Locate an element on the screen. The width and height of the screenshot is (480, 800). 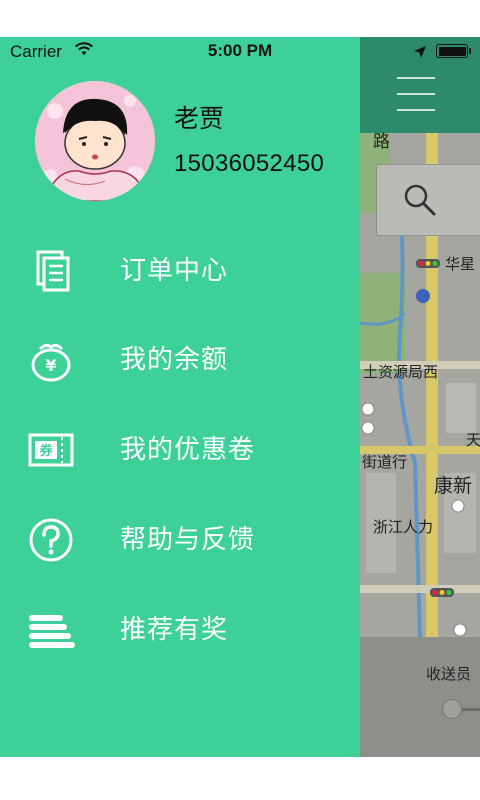
bottom-area is located at coordinates (240, 778).